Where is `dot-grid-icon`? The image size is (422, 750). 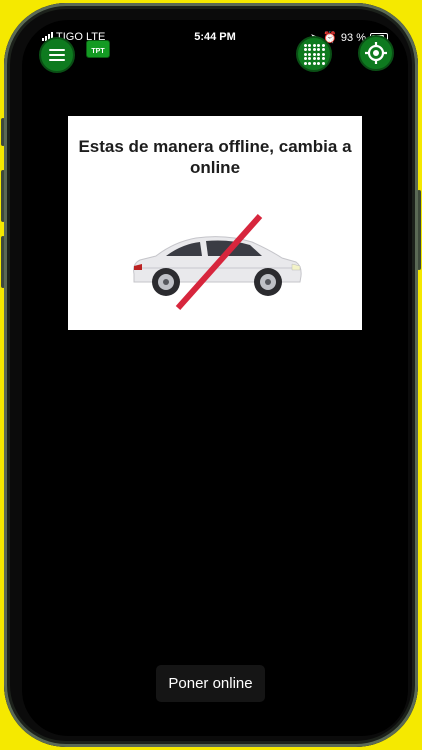
dot-grid-icon is located at coordinates (314, 54).